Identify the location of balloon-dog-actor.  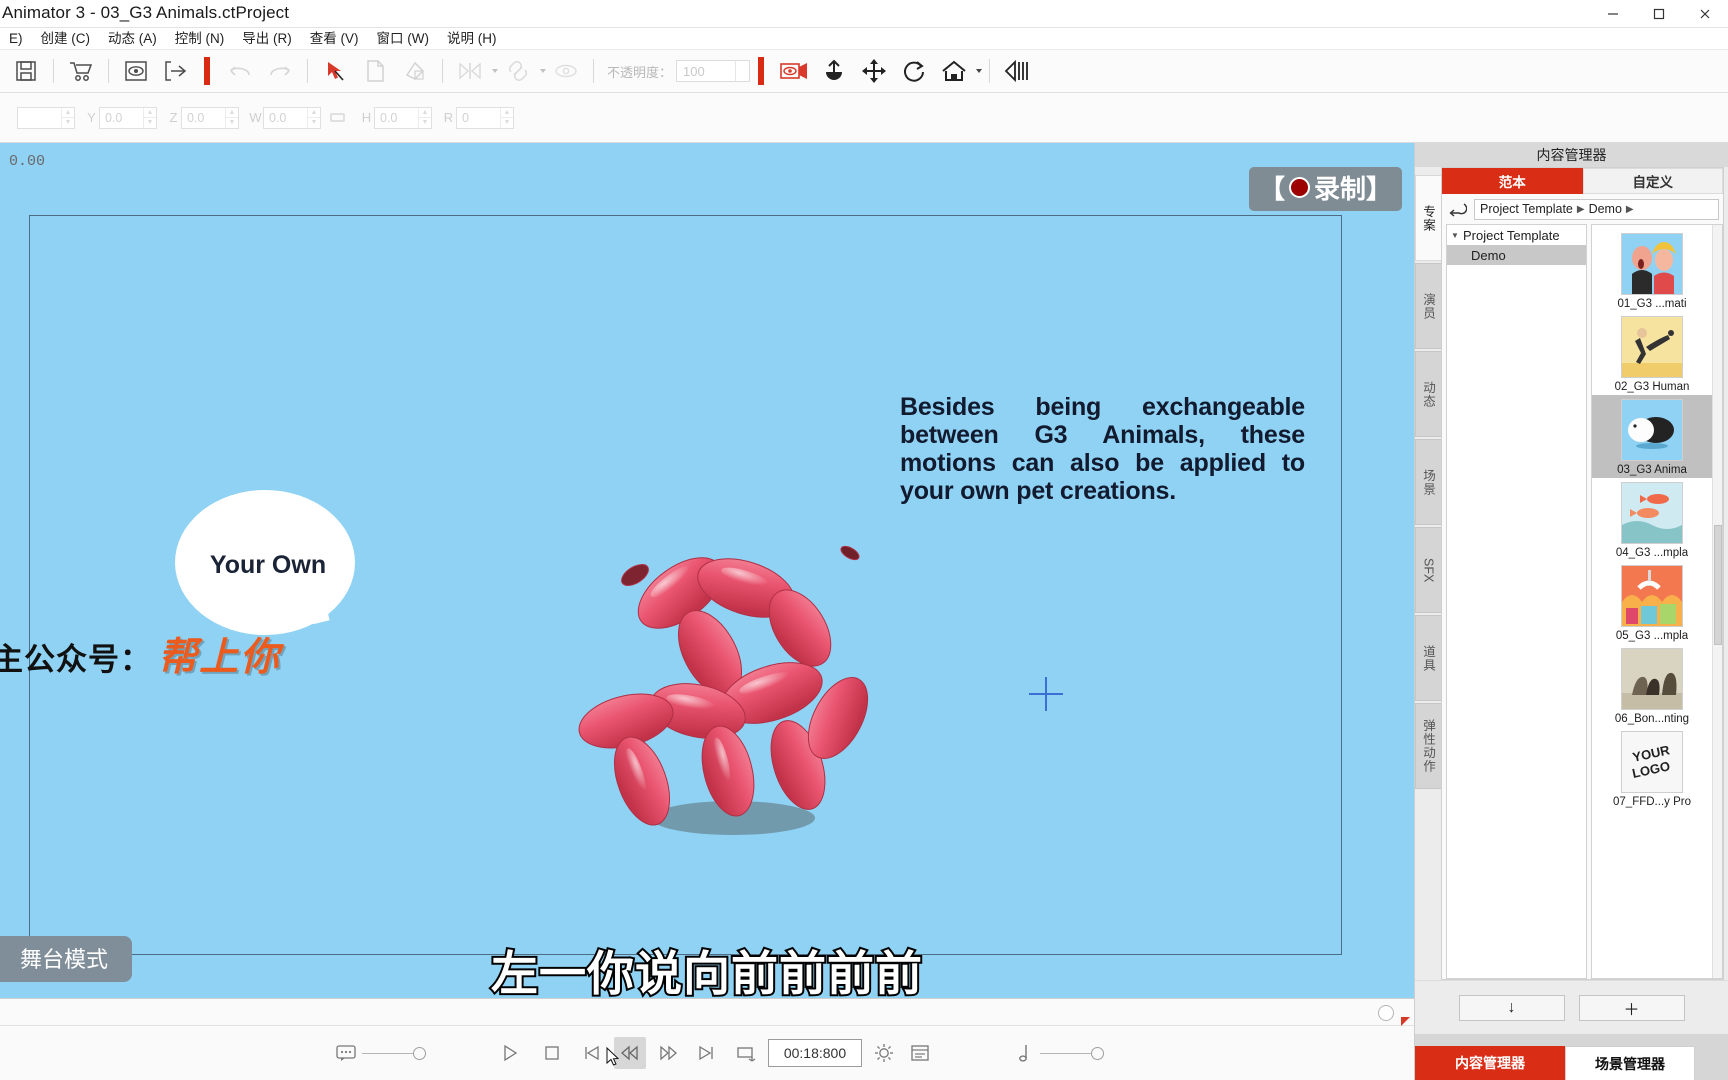
(735, 698).